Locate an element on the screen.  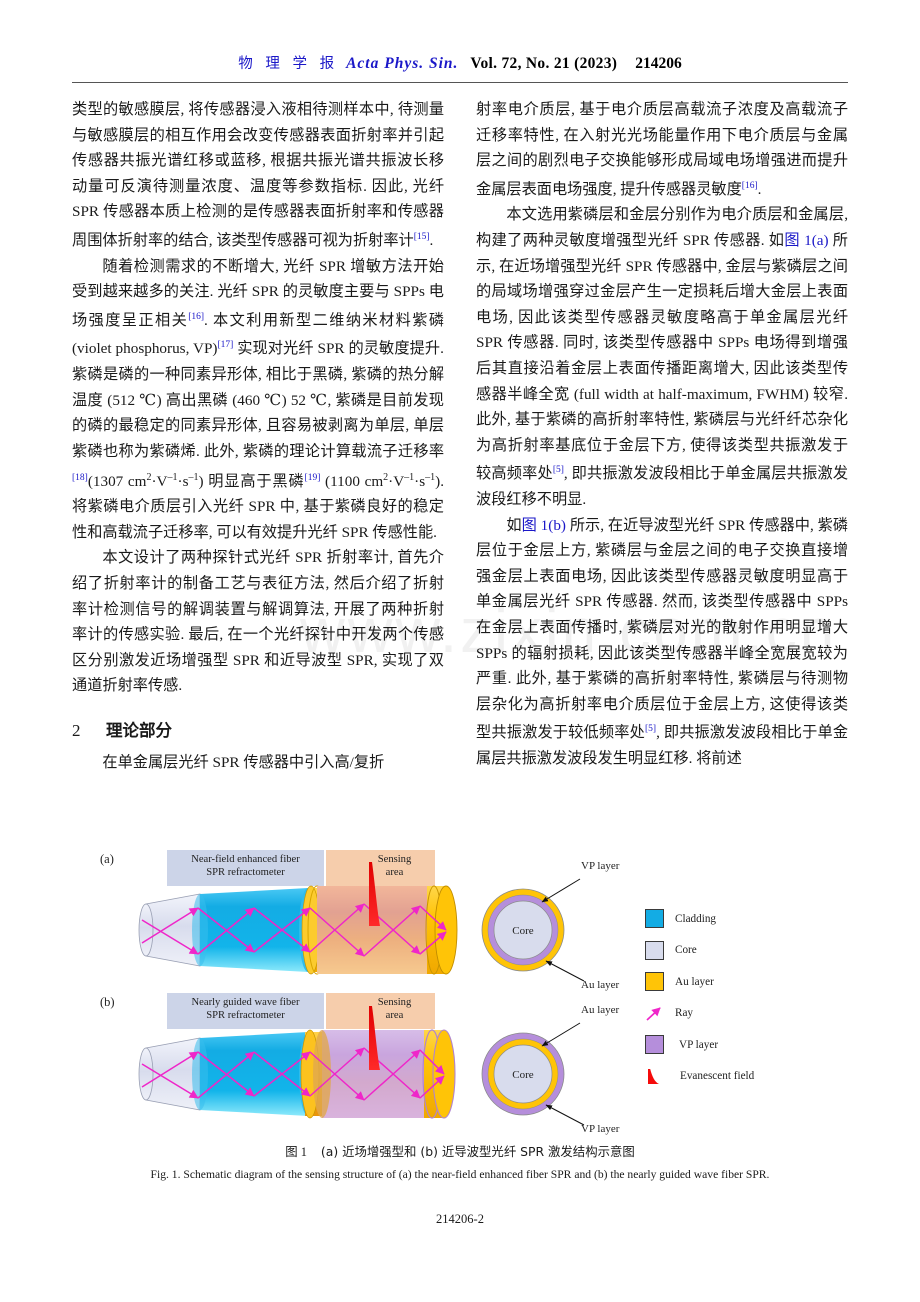
journal-title-en: Acta Phys. Sin. is located at coordinates (402, 63).